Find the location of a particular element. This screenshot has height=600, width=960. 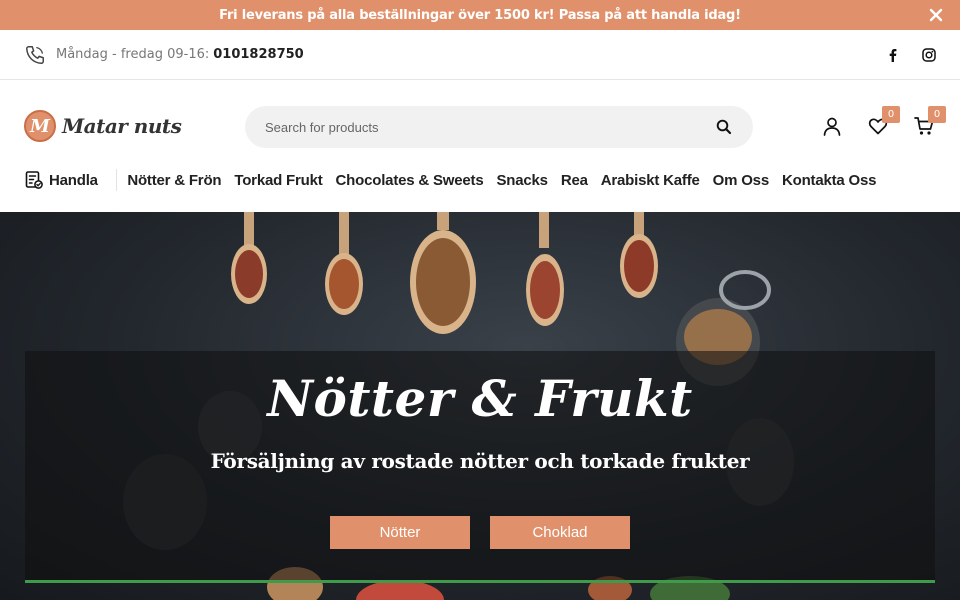

nav-item-snacks: Snacks is located at coordinates (522, 180).